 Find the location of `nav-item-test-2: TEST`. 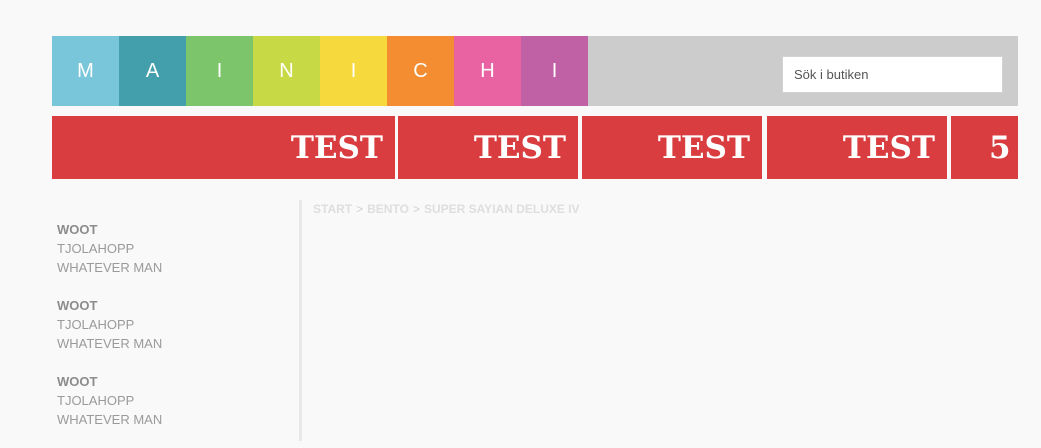

nav-item-test-2: TEST is located at coordinates (488, 147).